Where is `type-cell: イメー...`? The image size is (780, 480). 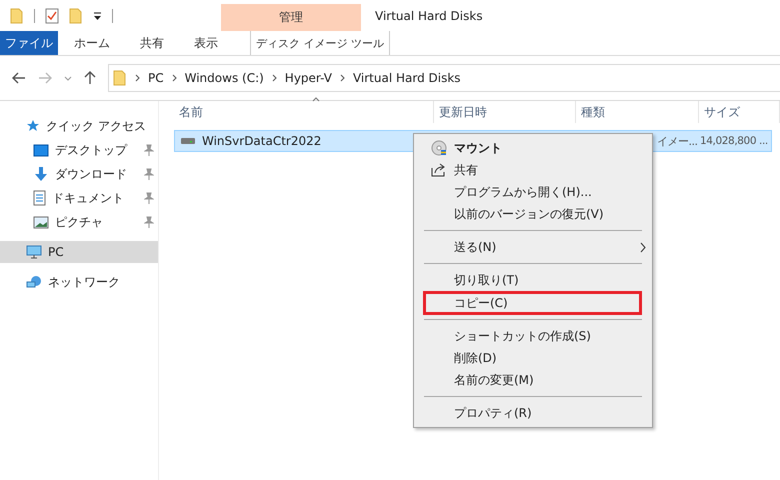 type-cell: イメー... is located at coordinates (677, 141).